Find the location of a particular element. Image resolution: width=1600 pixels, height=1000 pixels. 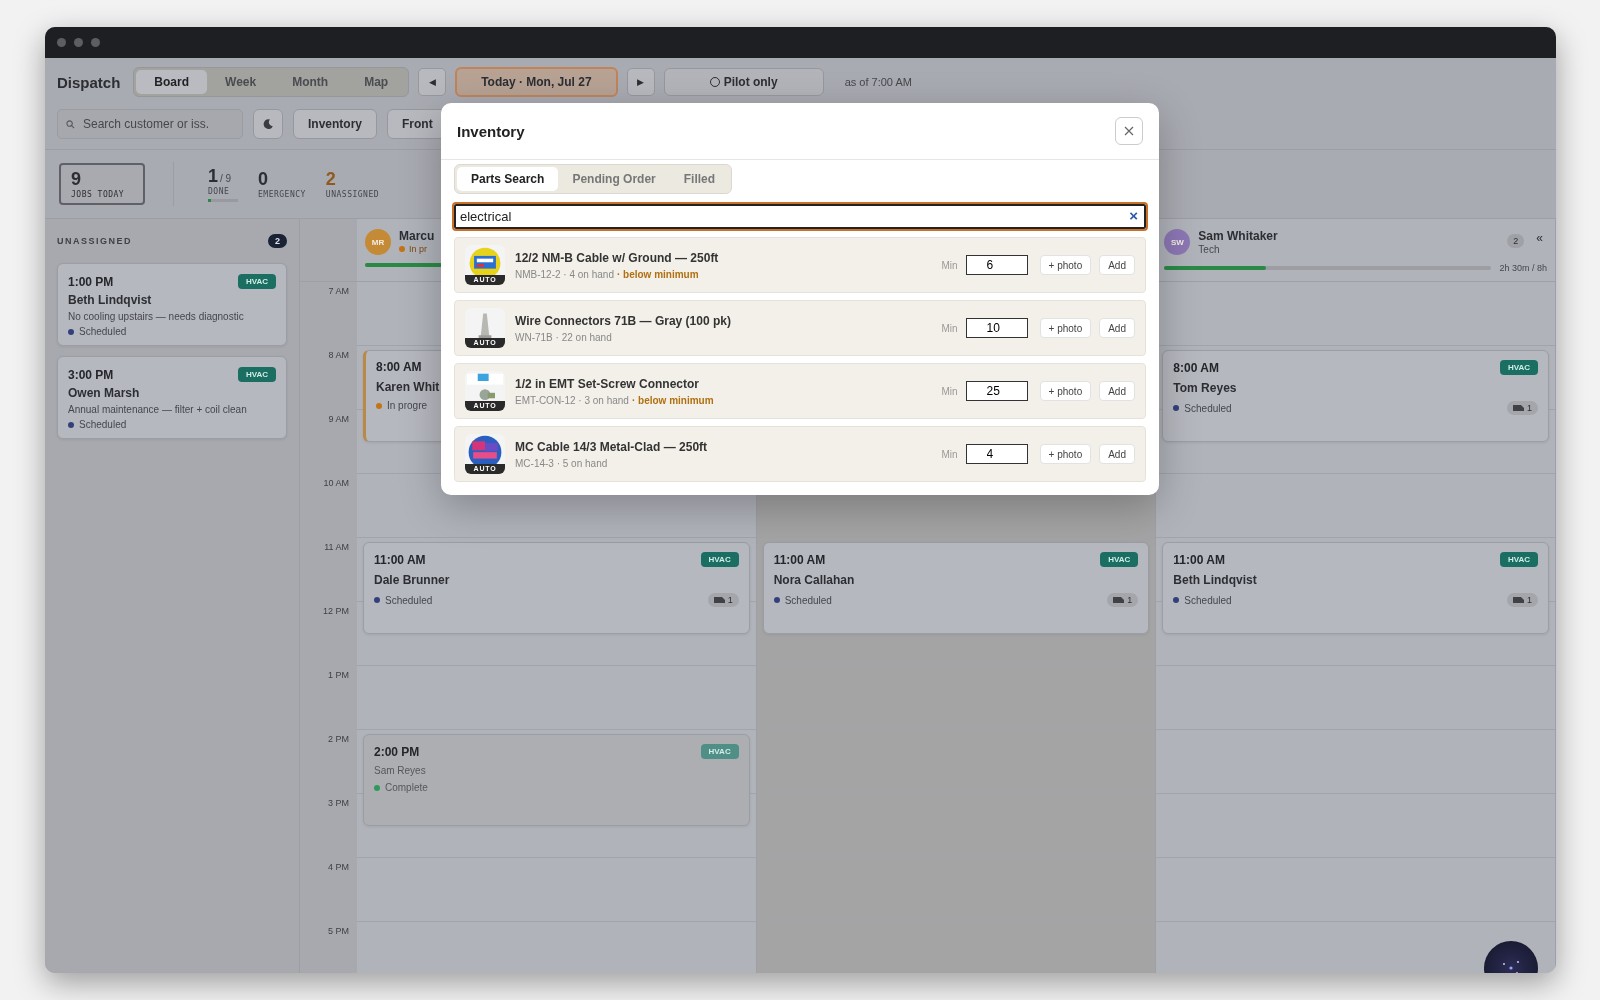

next-button: ▶ is located at coordinates (640, 82).